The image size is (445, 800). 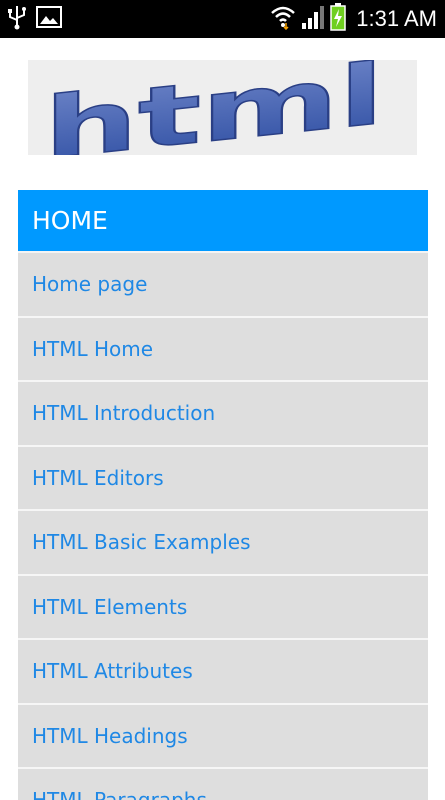 I want to click on html-logo: html, so click(x=222, y=107).